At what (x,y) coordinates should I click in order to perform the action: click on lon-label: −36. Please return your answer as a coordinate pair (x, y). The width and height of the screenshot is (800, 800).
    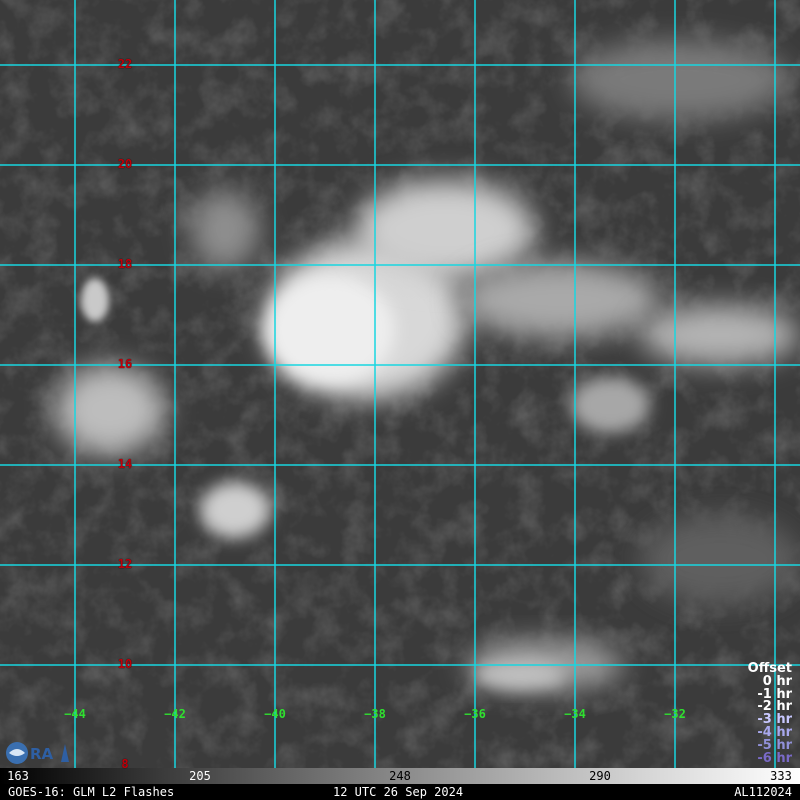
    Looking at the image, I should click on (475, 714).